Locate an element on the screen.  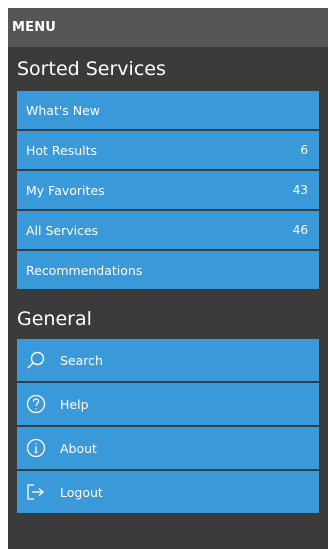
menu-item-recommendations: Recommendations is located at coordinates (168, 270).